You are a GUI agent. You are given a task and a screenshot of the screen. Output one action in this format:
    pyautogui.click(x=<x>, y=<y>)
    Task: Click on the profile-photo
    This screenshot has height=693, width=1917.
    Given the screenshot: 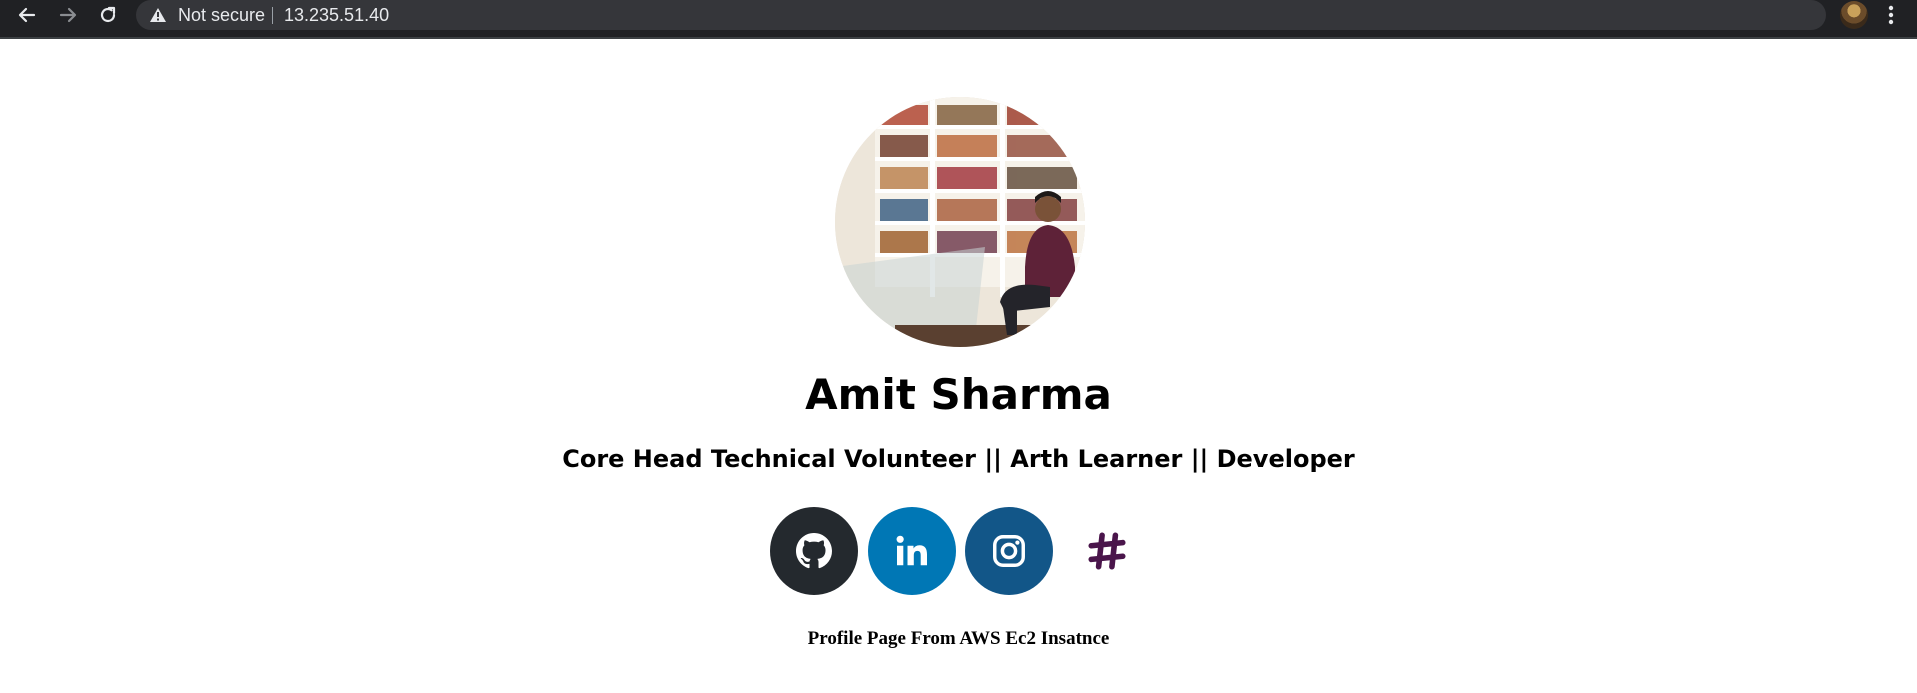 What is the action you would take?
    pyautogui.click(x=960, y=222)
    